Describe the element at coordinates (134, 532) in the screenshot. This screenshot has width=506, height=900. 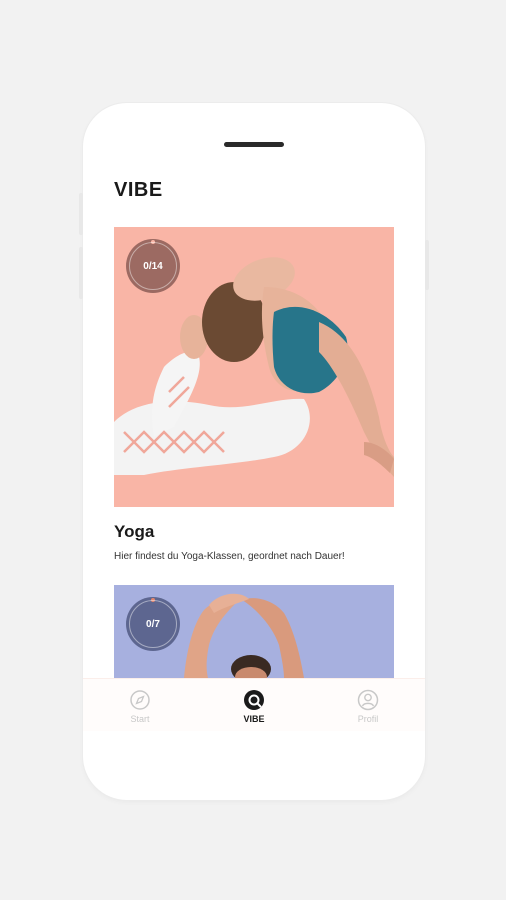
I see `card-title: Yoga` at that location.